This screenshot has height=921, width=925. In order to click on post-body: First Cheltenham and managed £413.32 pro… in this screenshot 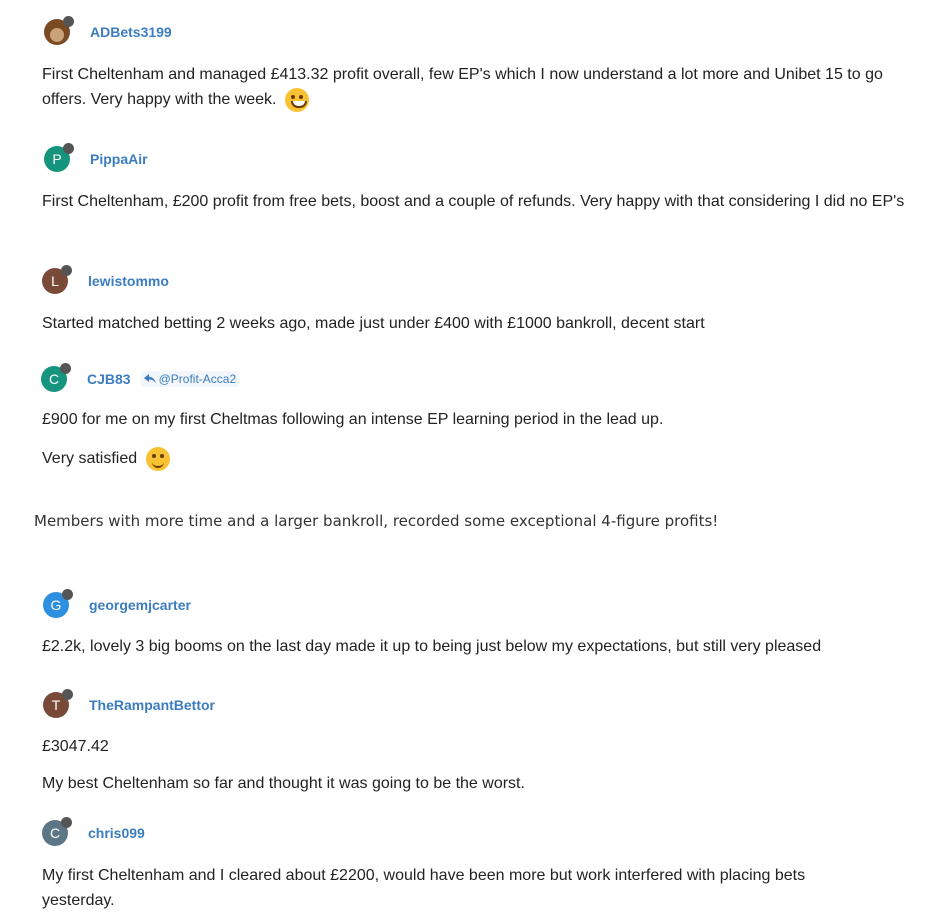, I will do `click(462, 87)`.